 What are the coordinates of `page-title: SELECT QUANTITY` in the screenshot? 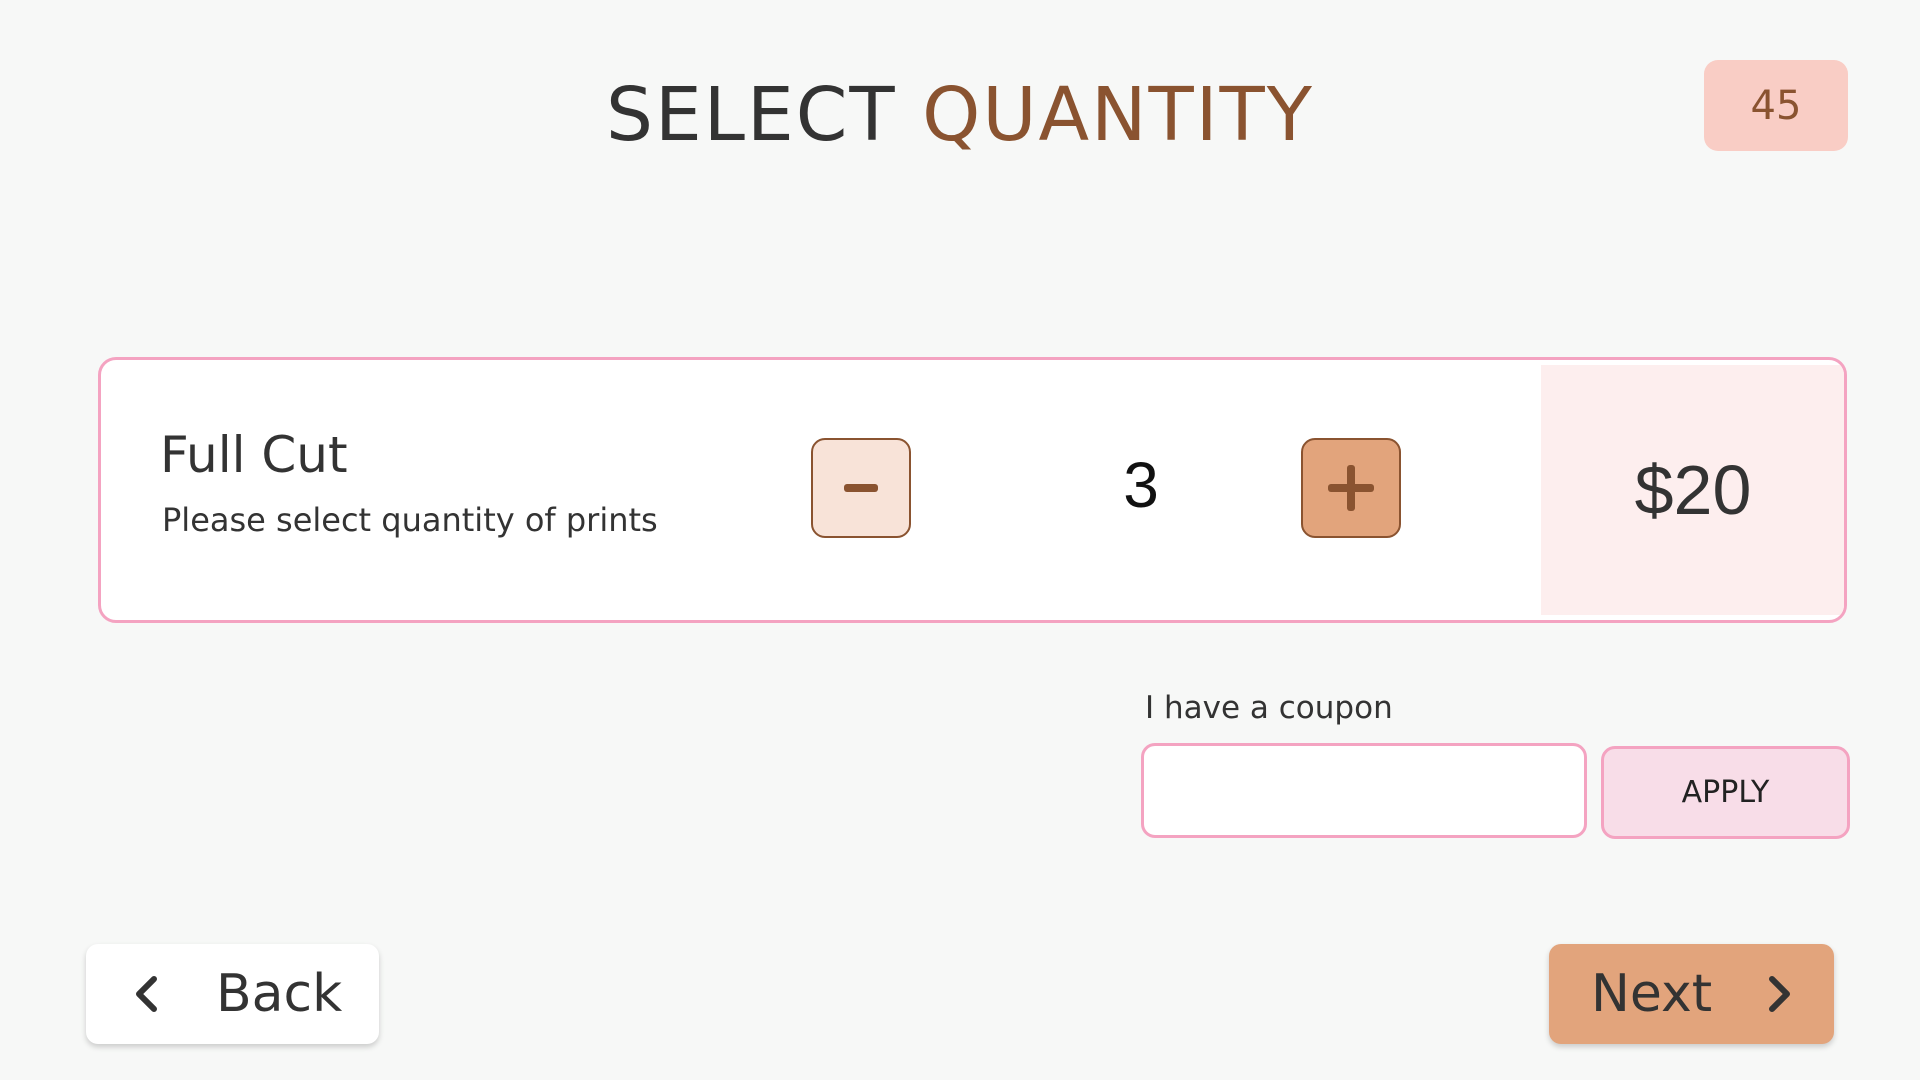 It's located at (960, 115).